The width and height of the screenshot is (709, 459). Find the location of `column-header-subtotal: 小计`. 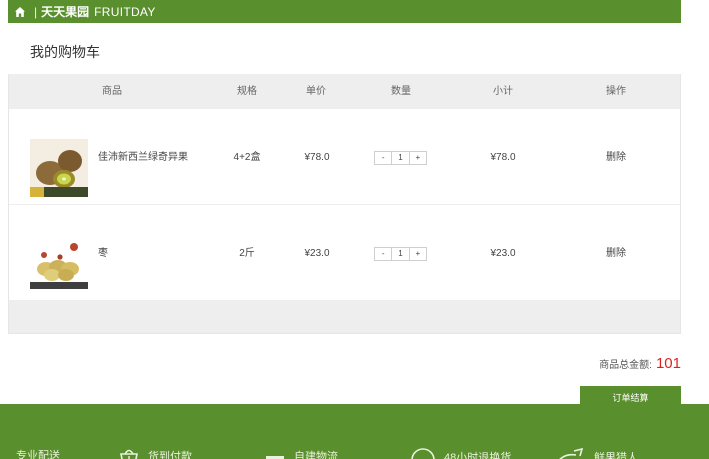

column-header-subtotal: 小计 is located at coordinates (503, 91).